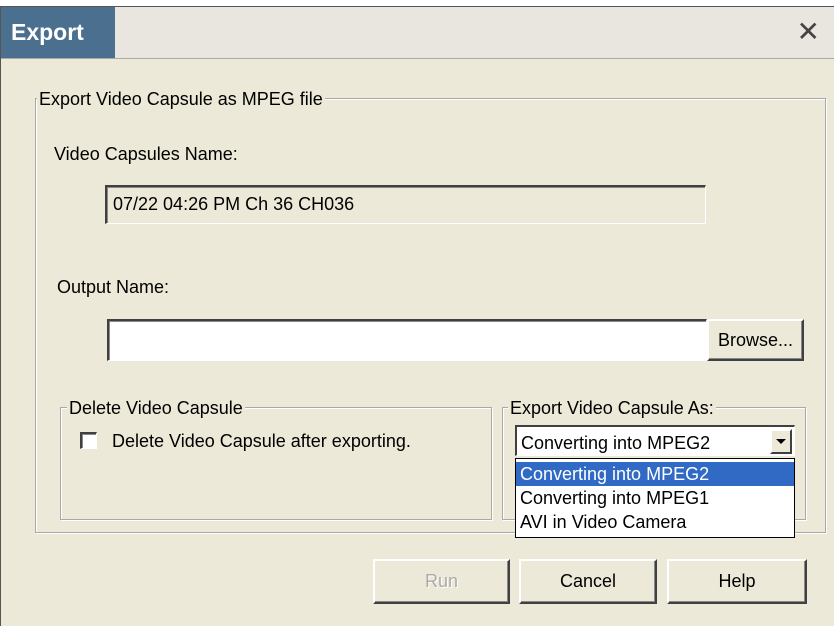 This screenshot has width=834, height=626. Describe the element at coordinates (405, 204) in the screenshot. I see `capsule-name-field: 07/22 04:26 PM Ch 36 CH036` at that location.